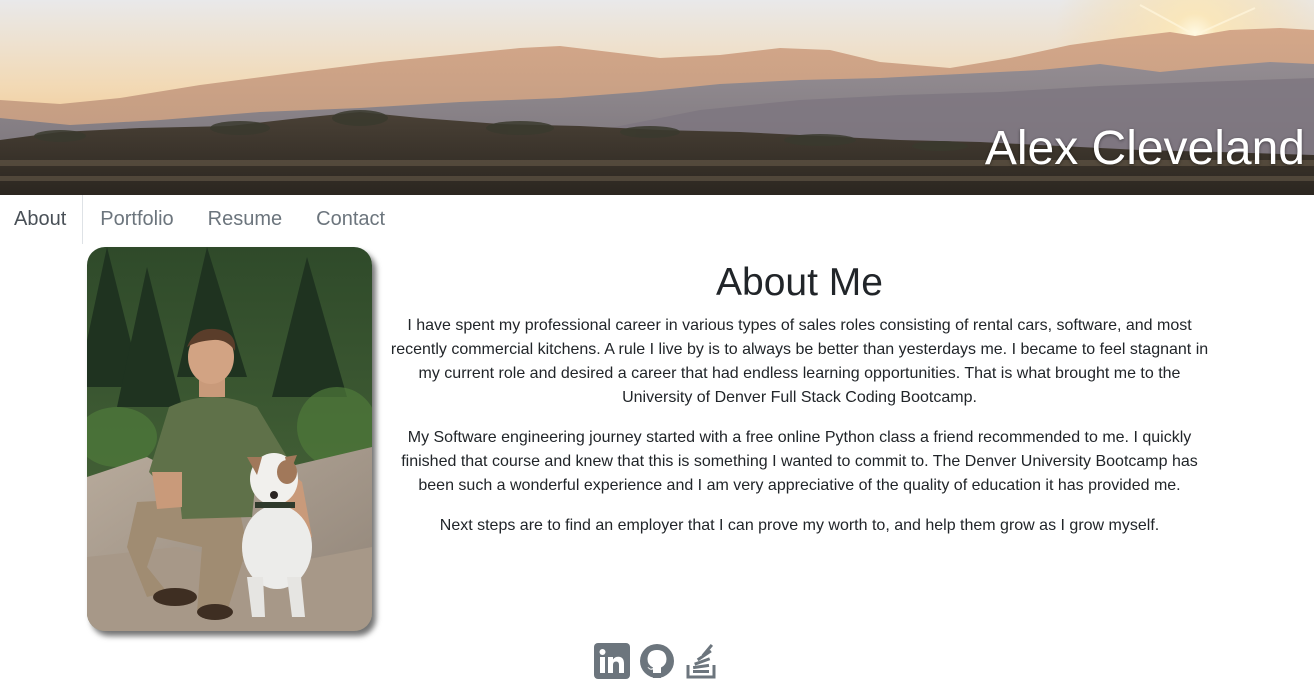  What do you see at coordinates (799, 282) in the screenshot?
I see `about-title: About Me` at bounding box center [799, 282].